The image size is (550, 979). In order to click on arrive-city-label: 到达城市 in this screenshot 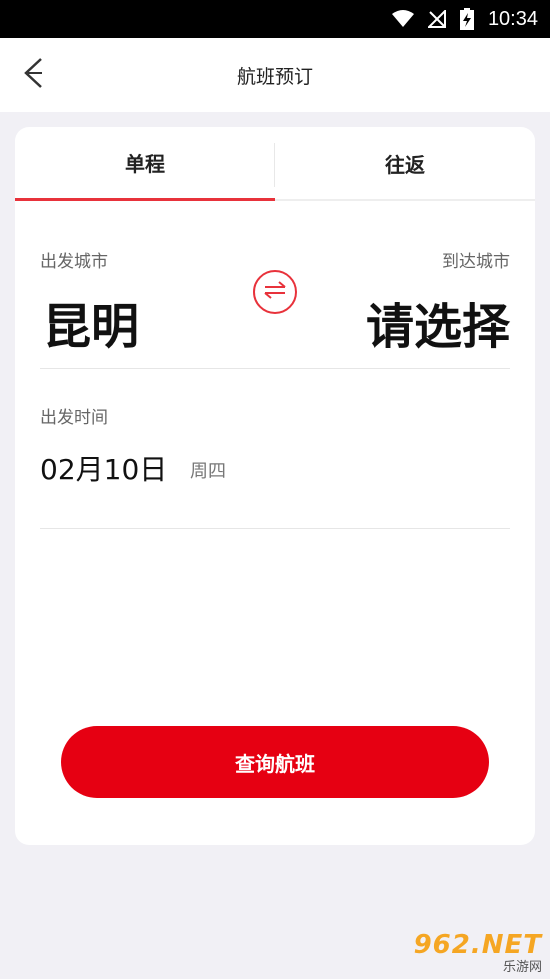, I will do `click(476, 262)`.